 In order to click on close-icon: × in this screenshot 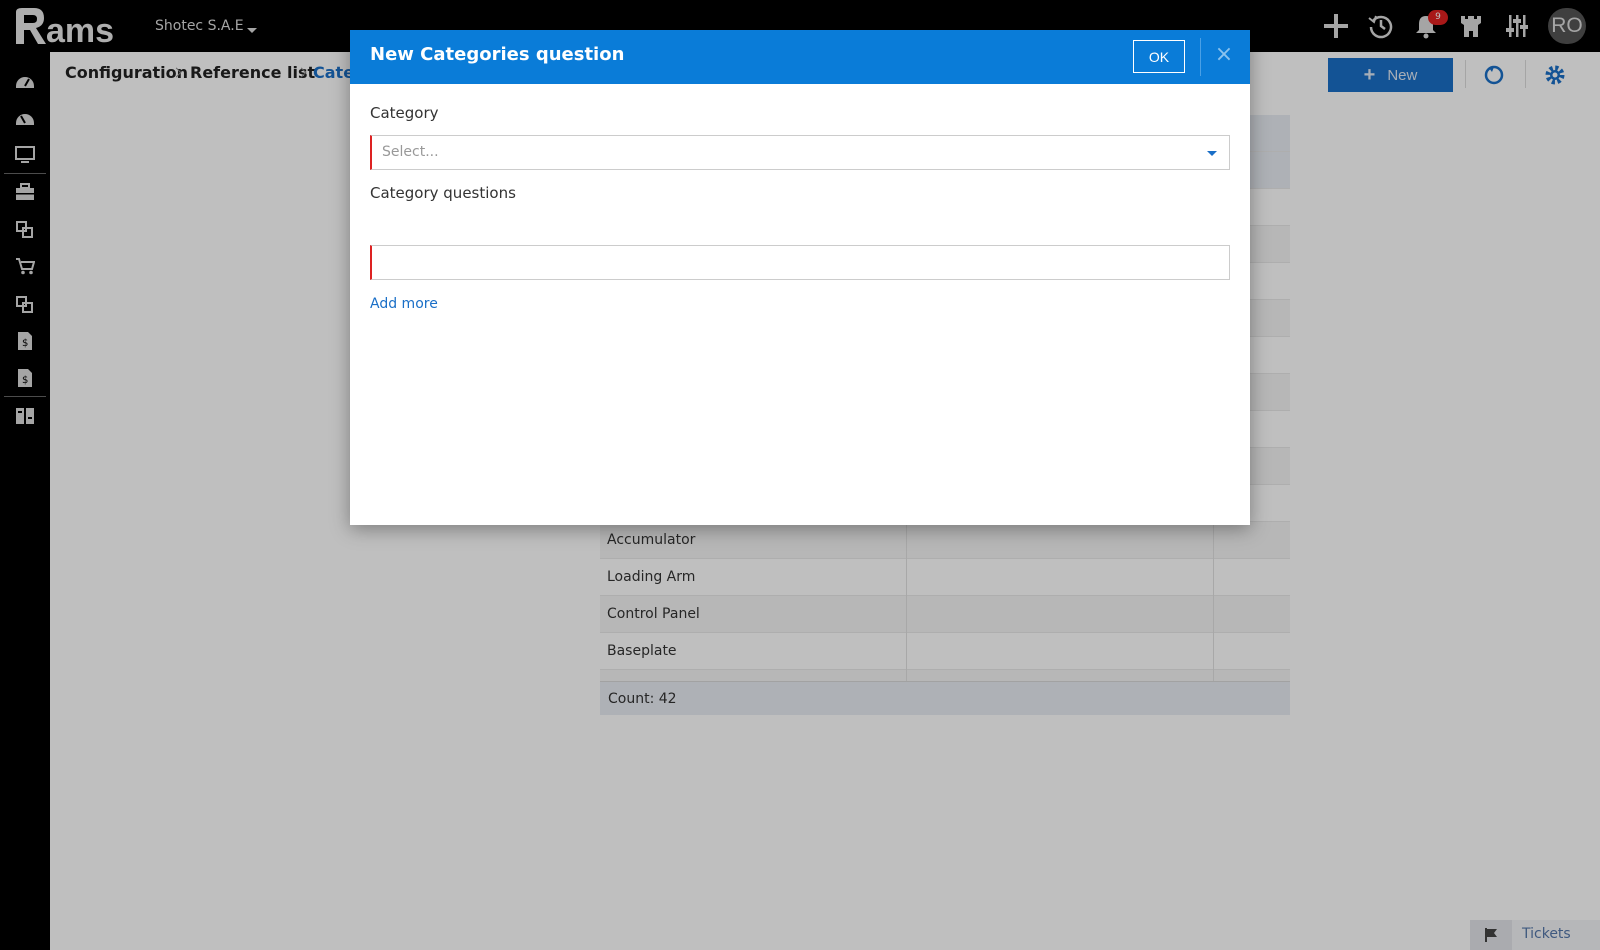, I will do `click(1224, 55)`.